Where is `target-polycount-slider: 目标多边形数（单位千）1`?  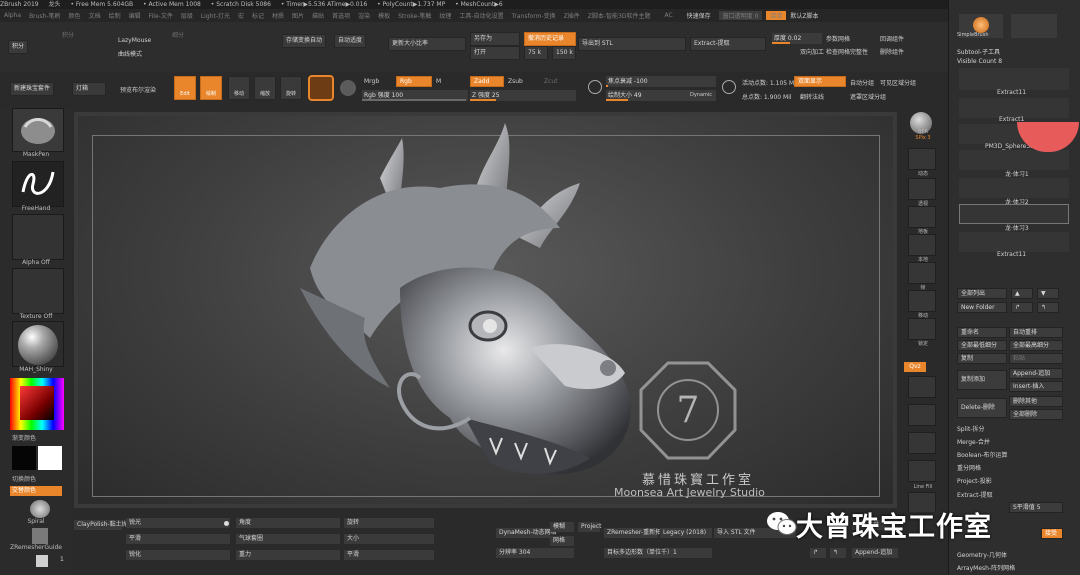
target-polycount-slider: 目标多边形数（单位千）1 is located at coordinates (658, 553).